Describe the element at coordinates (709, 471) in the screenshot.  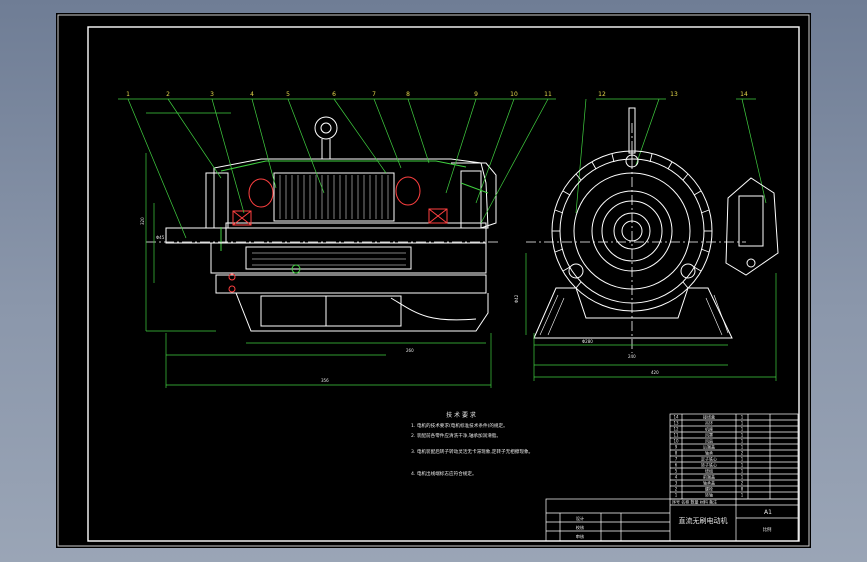
I see `bom-name: 绕组` at that location.